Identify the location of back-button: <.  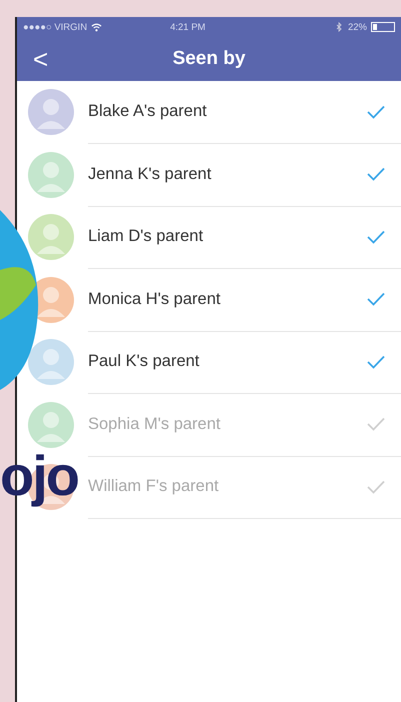
(32, 59).